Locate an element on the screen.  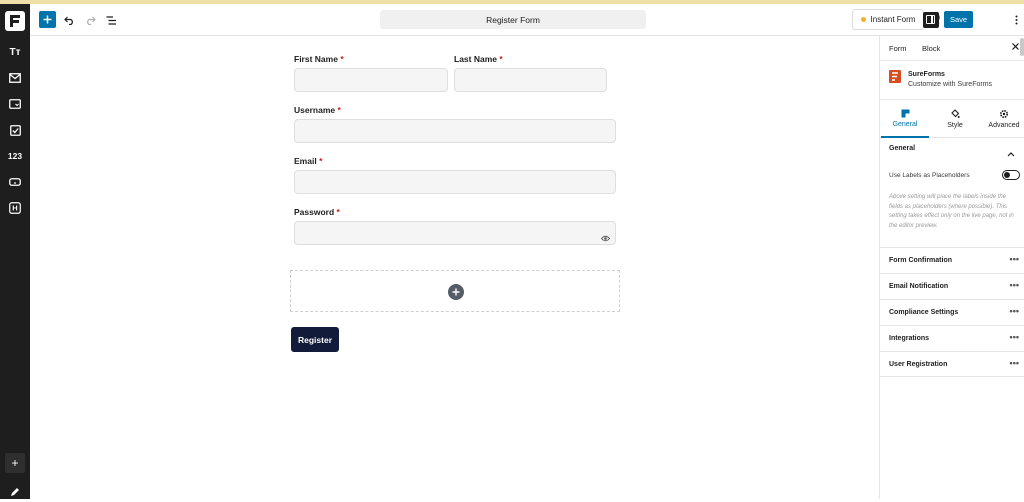
button-icon is located at coordinates (15, 182).